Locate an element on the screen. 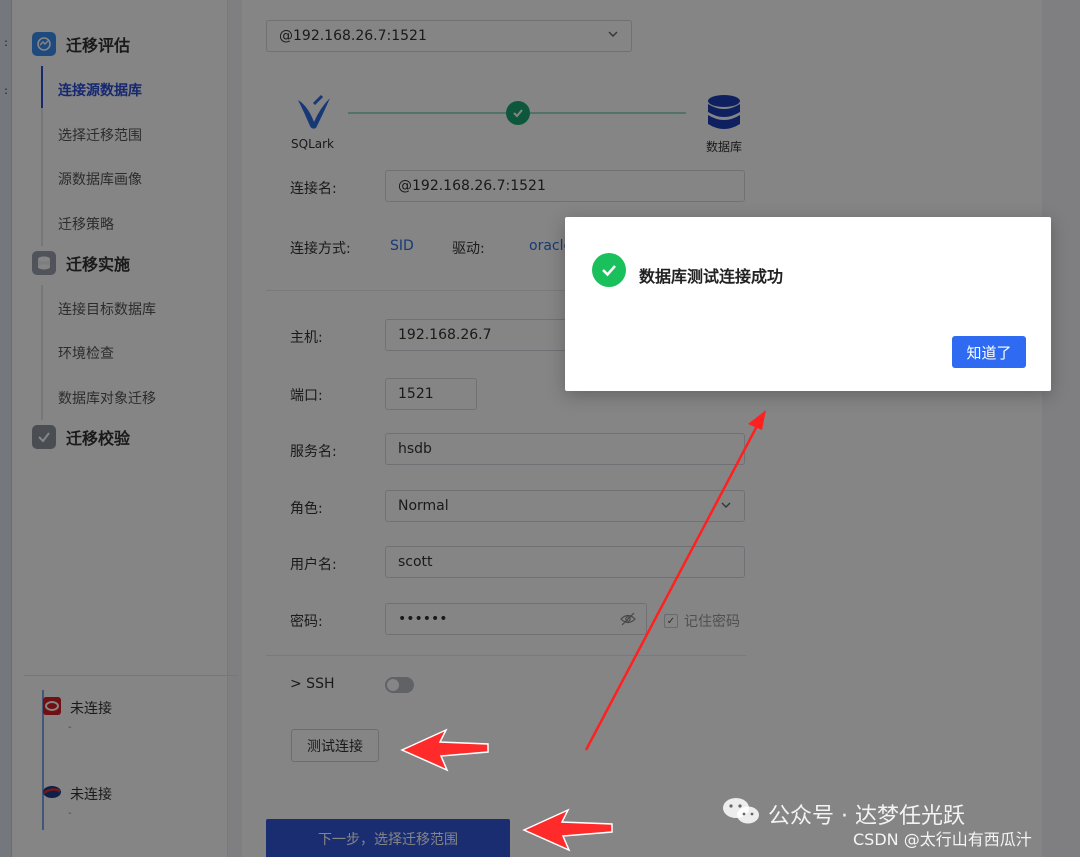 The image size is (1080, 857). watermark-credit: CSDN @太行山有西瓜汁 is located at coordinates (942, 839).